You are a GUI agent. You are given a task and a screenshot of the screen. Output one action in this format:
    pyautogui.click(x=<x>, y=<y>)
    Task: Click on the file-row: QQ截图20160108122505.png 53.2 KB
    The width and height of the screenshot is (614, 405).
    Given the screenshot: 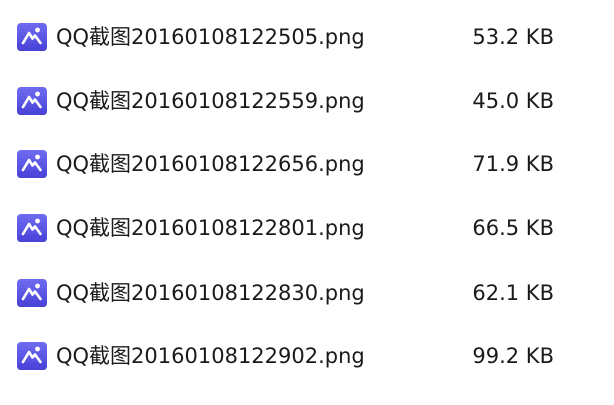 What is the action you would take?
    pyautogui.click(x=307, y=37)
    